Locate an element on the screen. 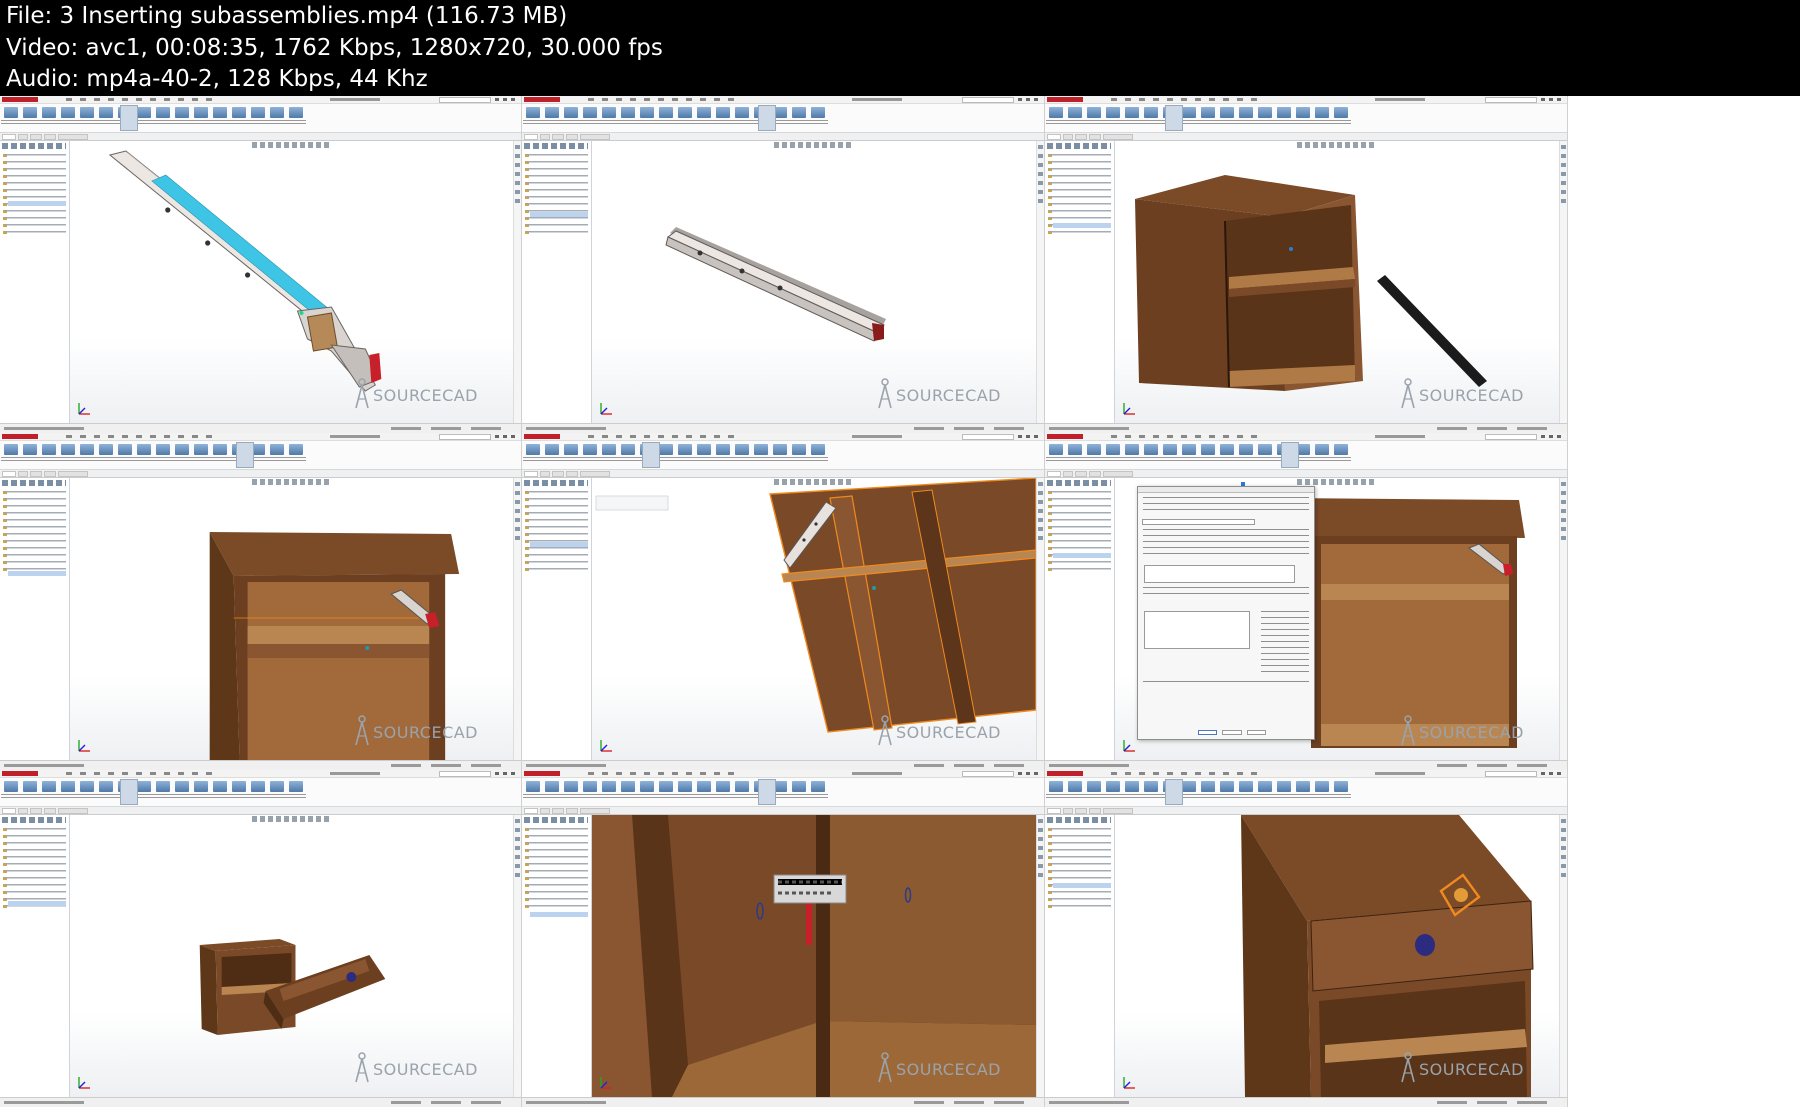 The image size is (1800, 1107). video-thumbnail-cabinet-drawer-knob: SOURCECAD is located at coordinates (1306, 938).